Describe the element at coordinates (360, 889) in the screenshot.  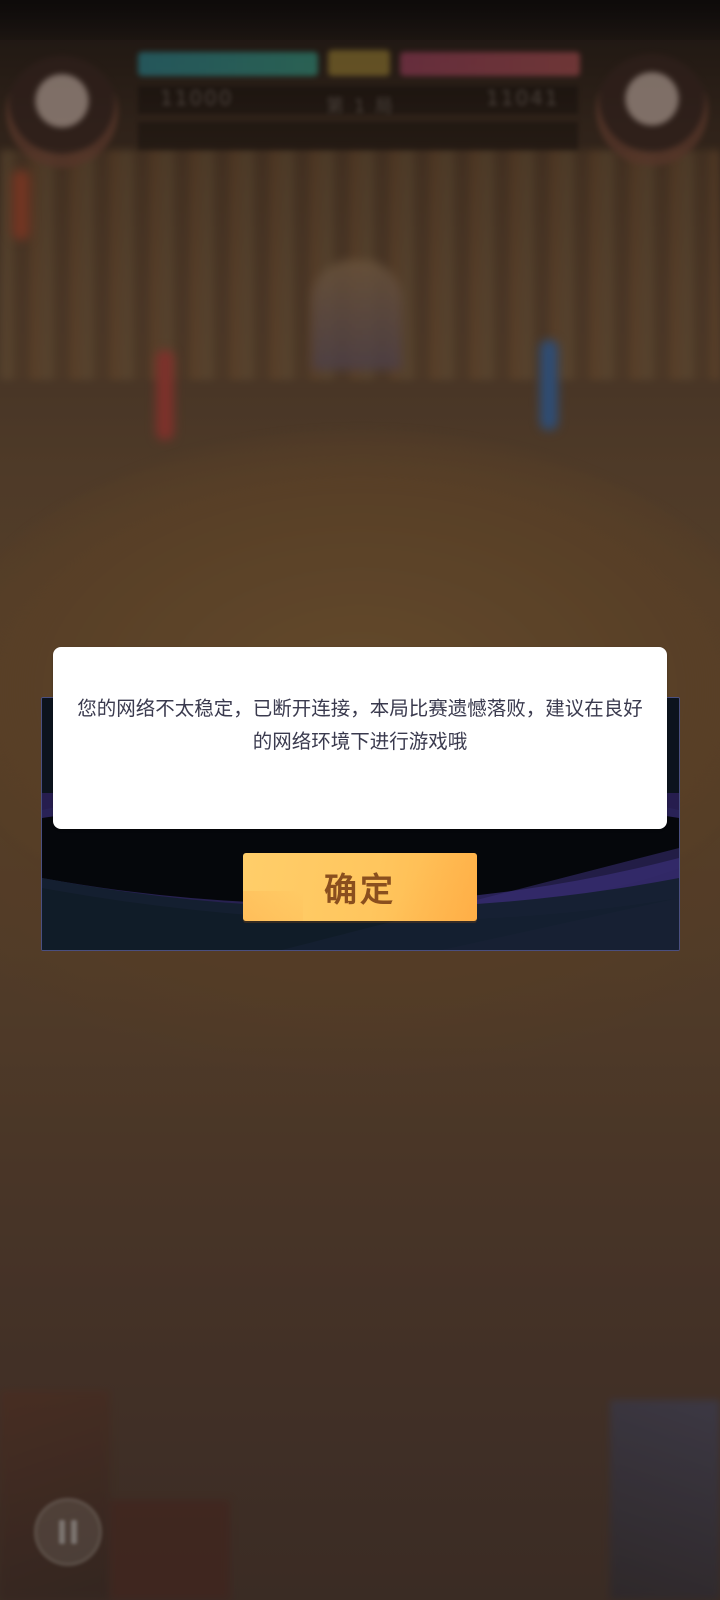
I see `confirm-button-label: 确定` at that location.